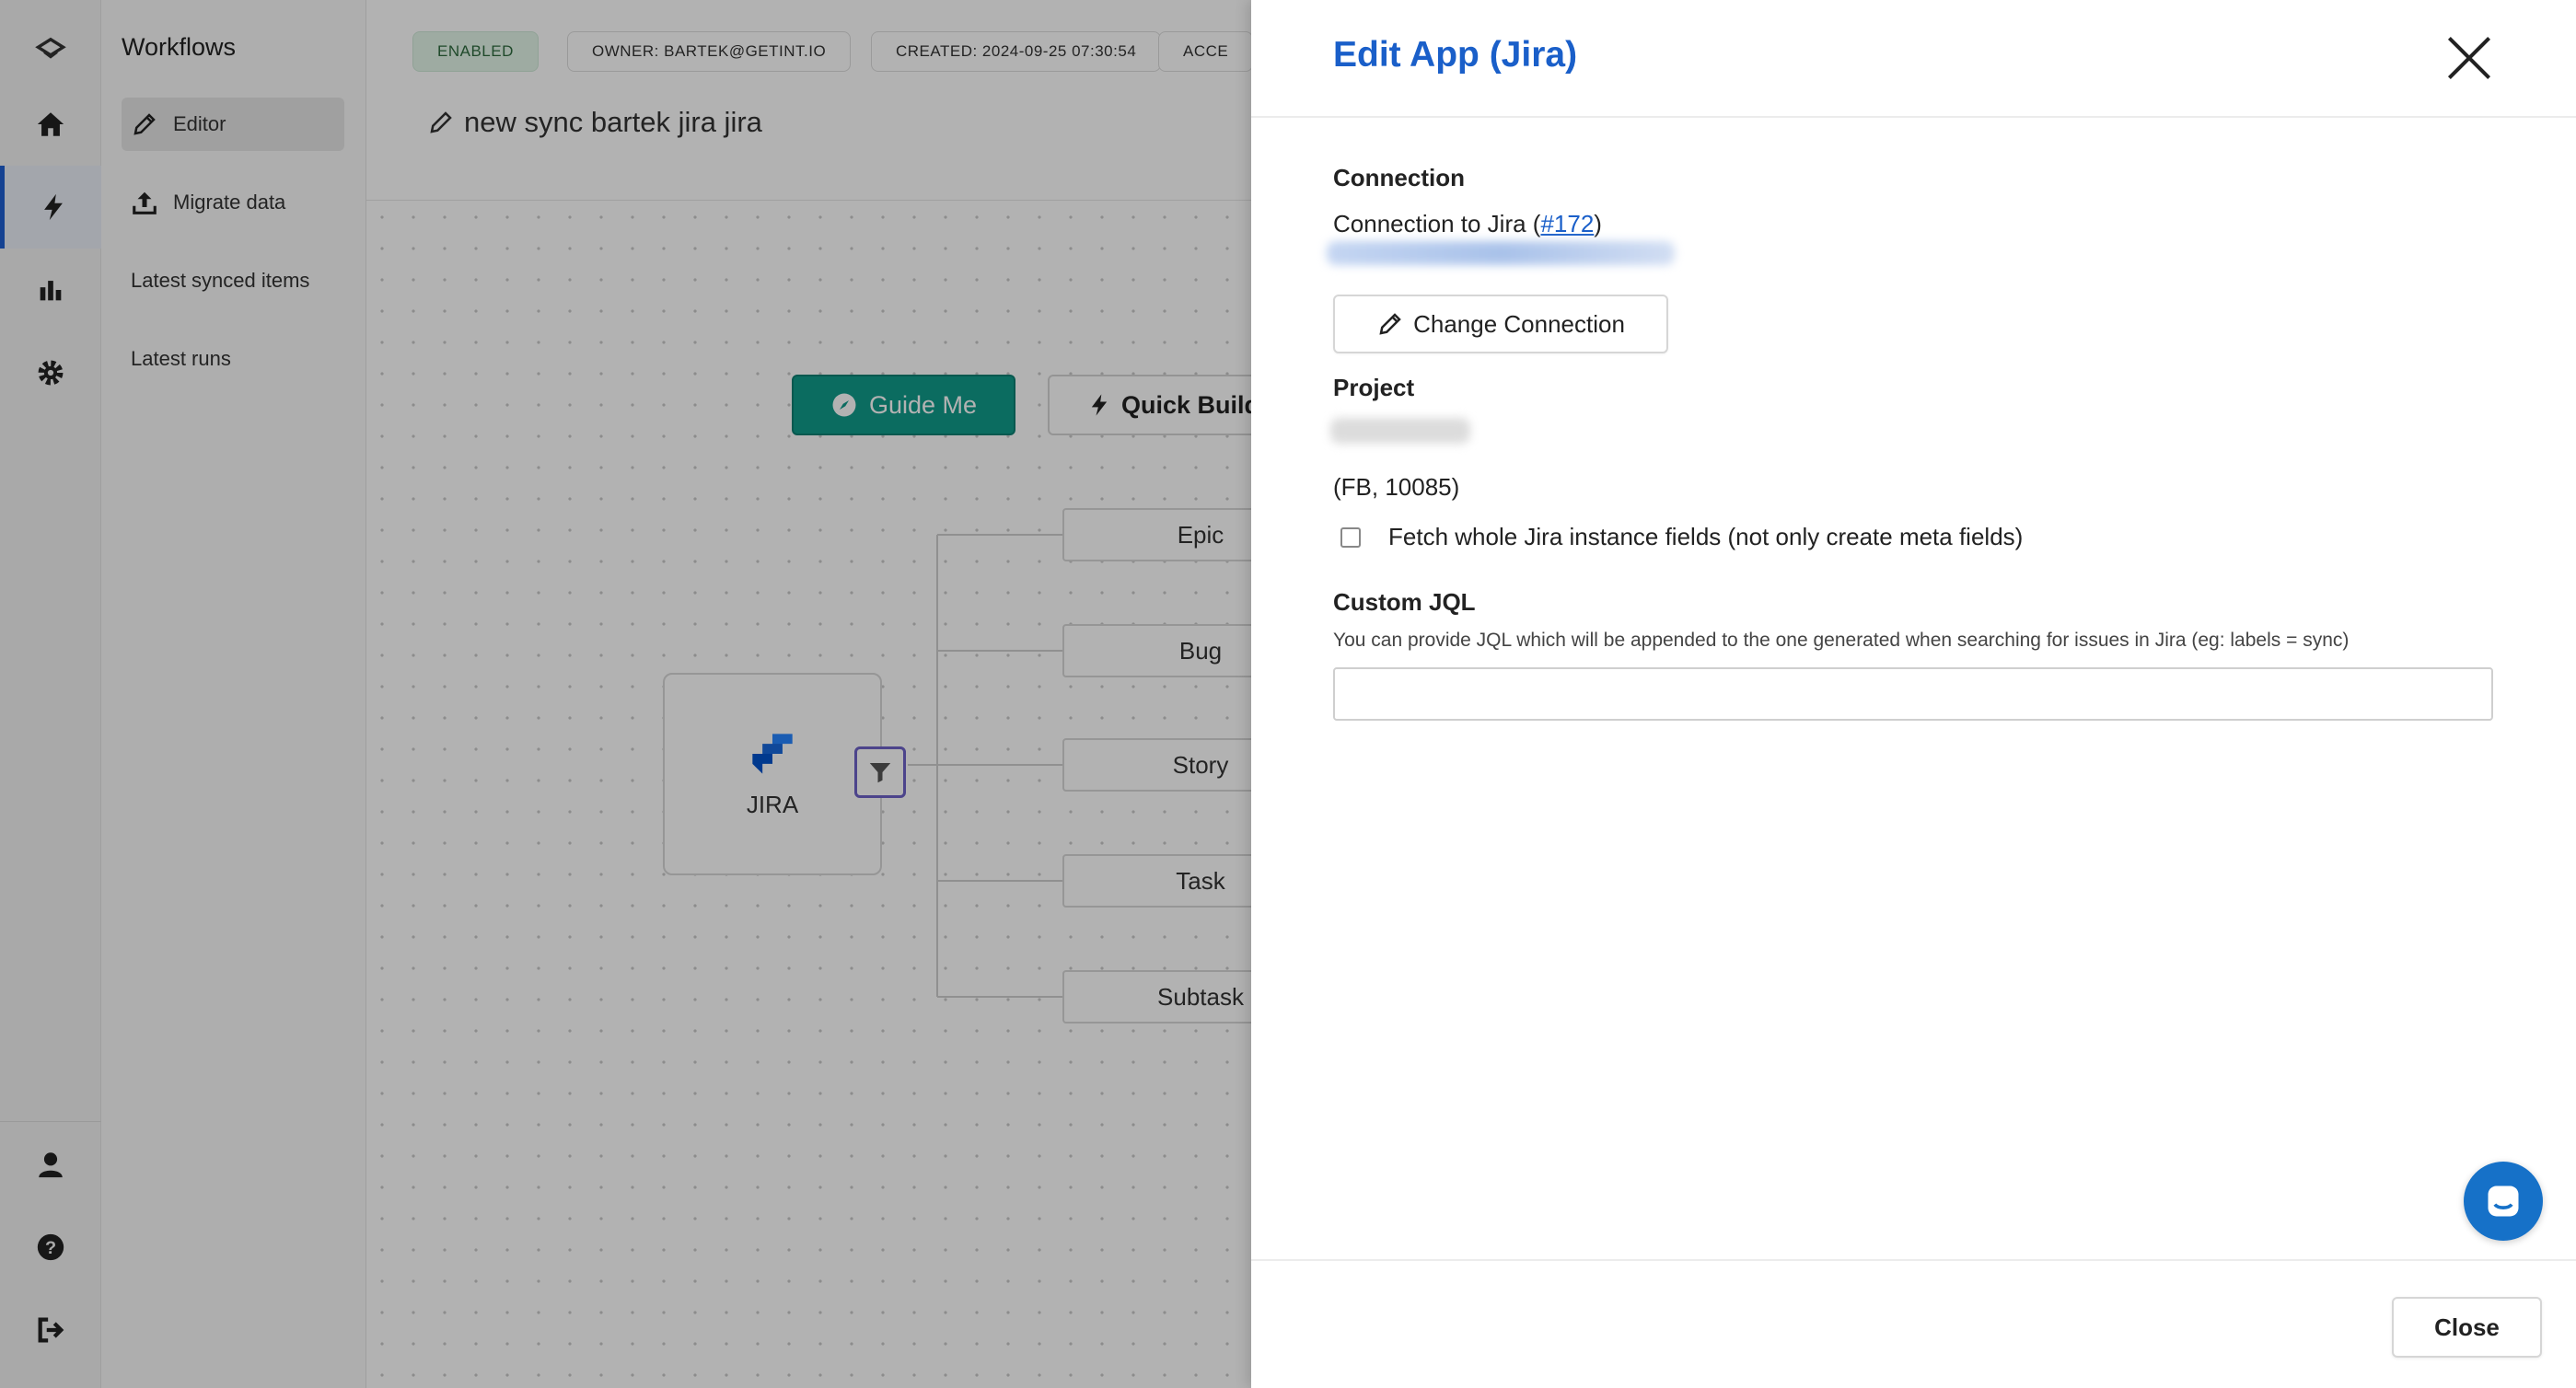 Image resolution: width=2576 pixels, height=1388 pixels. What do you see at coordinates (1400, 431) in the screenshot?
I see `redacted-project-name` at bounding box center [1400, 431].